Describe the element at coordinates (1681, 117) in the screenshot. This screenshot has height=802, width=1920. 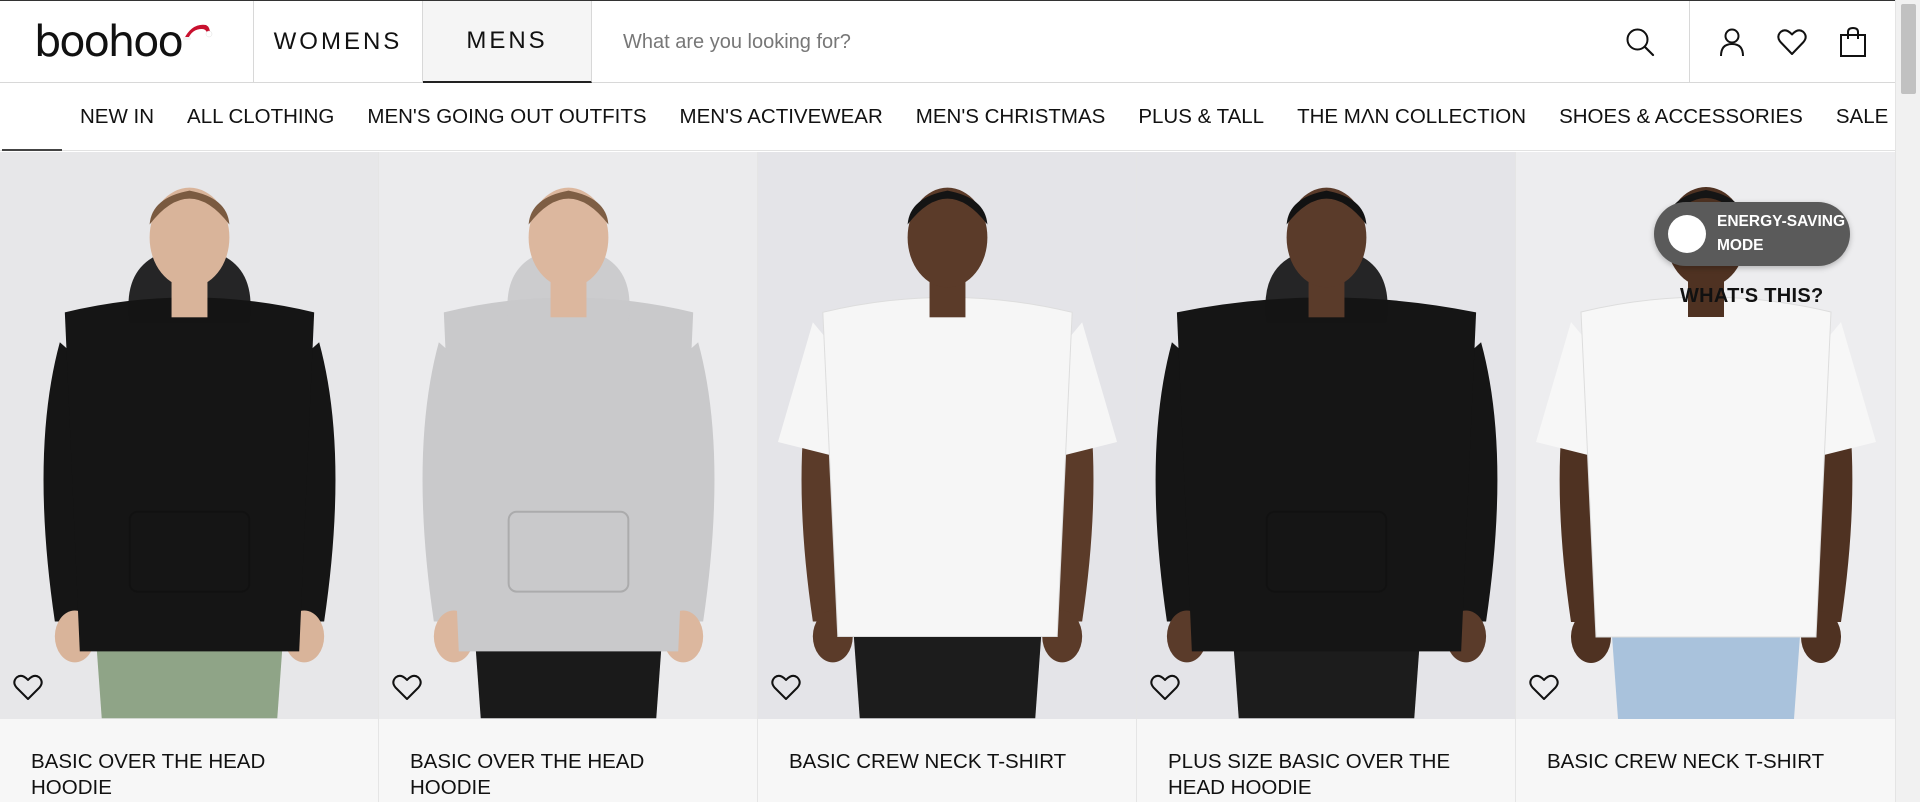
I see `nav-item-shoes-accessories: SHOES & ACCESSORIES` at that location.